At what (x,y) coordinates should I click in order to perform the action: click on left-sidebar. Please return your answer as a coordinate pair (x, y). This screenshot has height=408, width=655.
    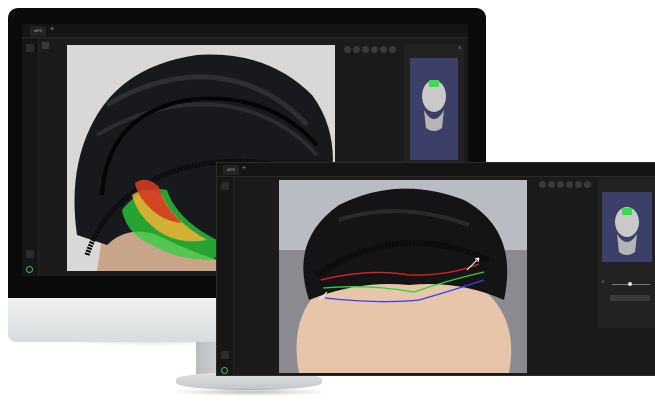
    Looking at the image, I should click on (30, 157).